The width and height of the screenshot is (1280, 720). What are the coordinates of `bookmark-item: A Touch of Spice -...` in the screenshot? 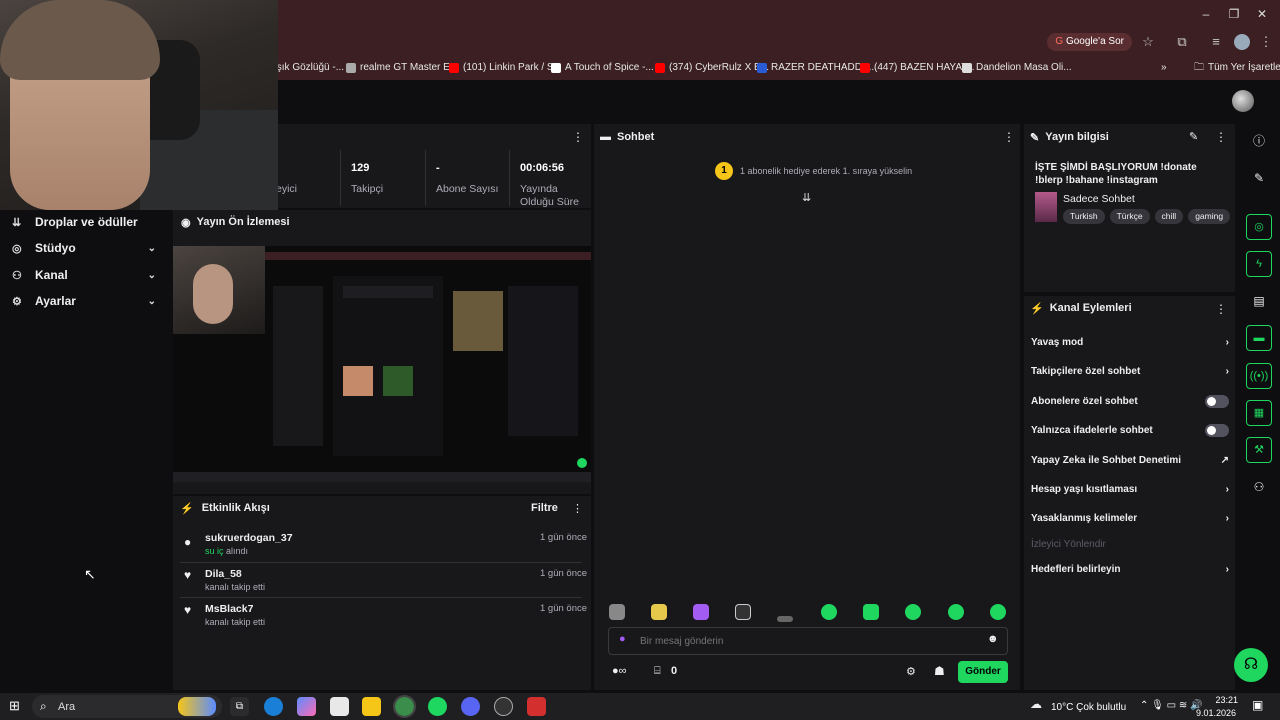 It's located at (602, 68).